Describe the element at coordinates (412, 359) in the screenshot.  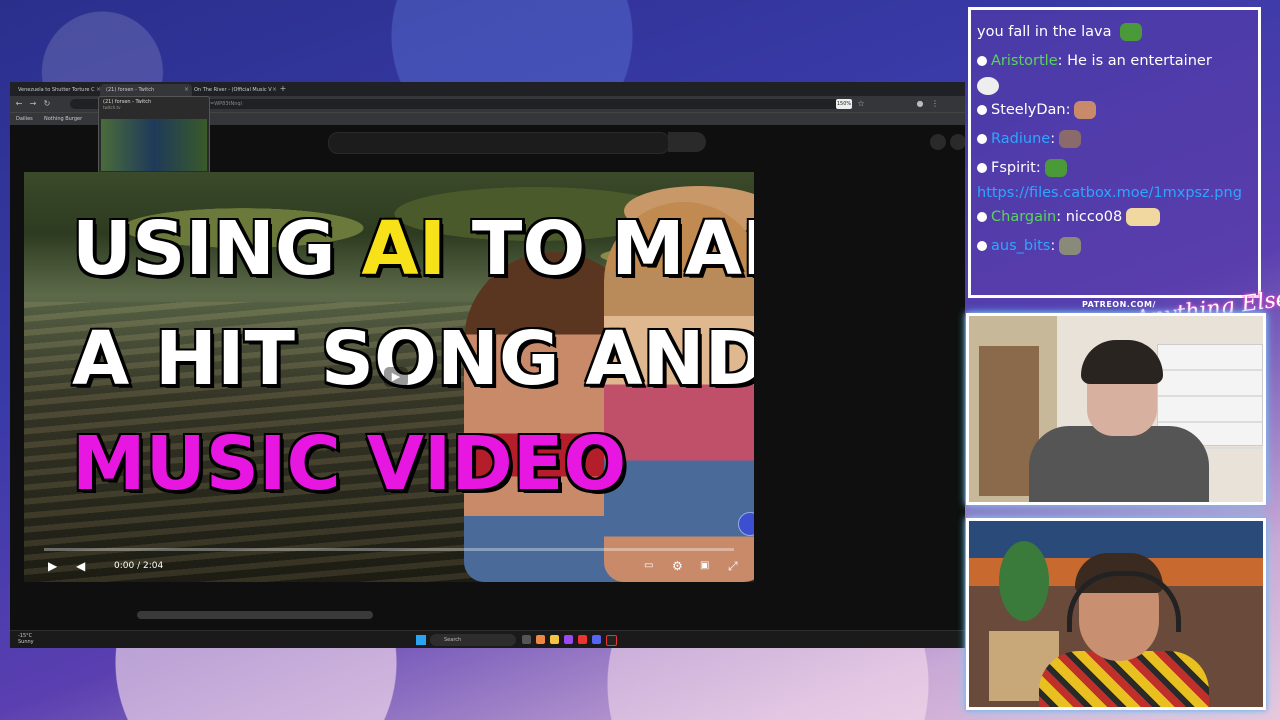
I see `headline-line2: A HIT SONG AND` at that location.